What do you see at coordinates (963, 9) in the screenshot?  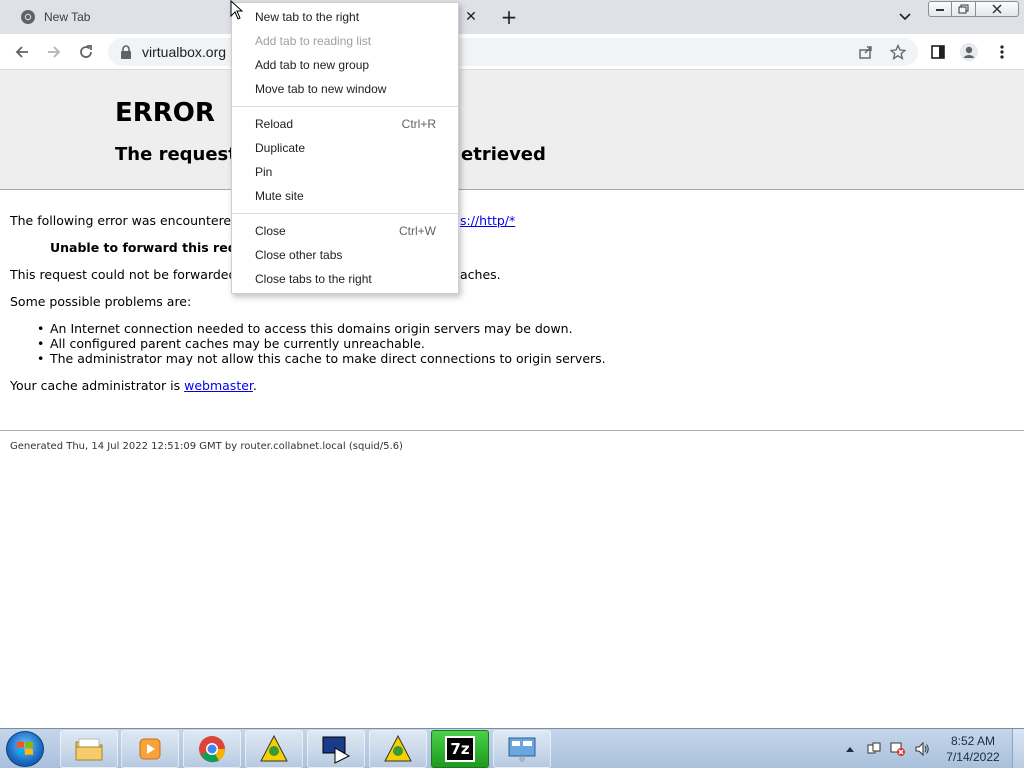 I see `window-restore-button` at bounding box center [963, 9].